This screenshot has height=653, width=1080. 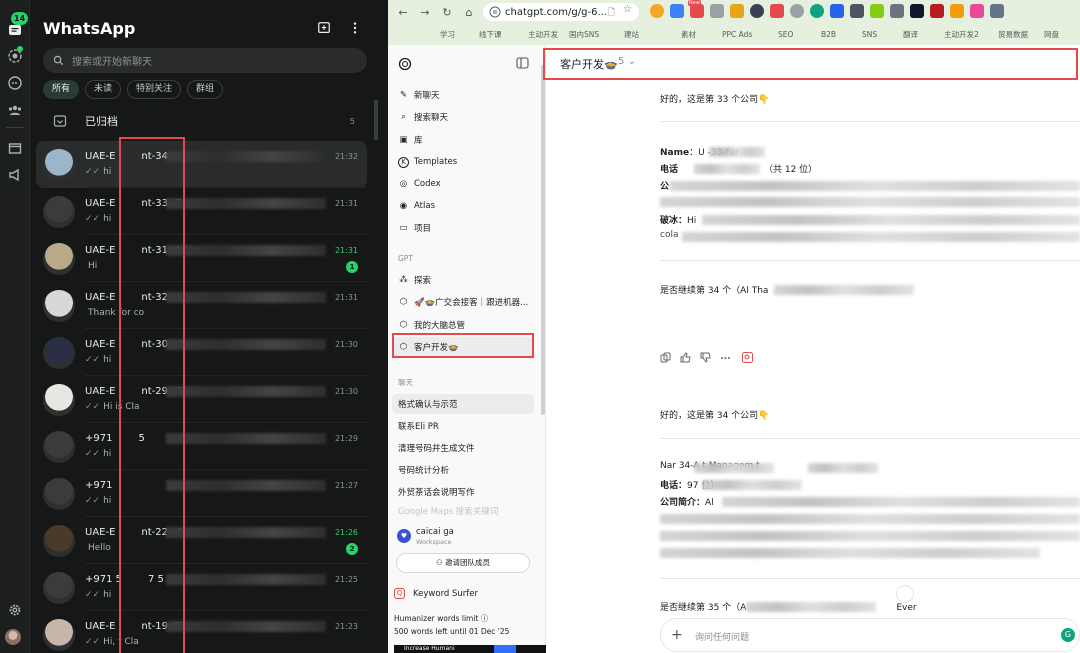 I want to click on archived-row: 已归档 5, so click(x=205, y=121).